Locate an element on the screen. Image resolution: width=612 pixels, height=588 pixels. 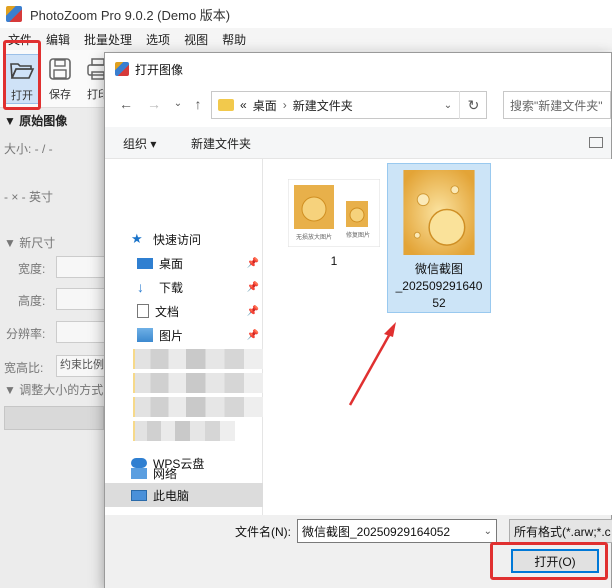
star-icon: ★ is located at coordinates (137, 238).